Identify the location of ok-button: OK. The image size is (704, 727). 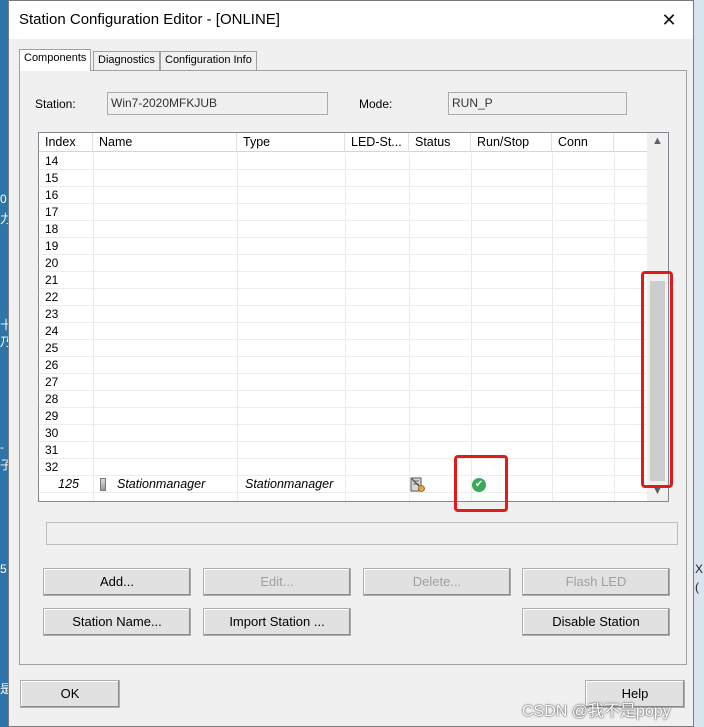
(70, 694).